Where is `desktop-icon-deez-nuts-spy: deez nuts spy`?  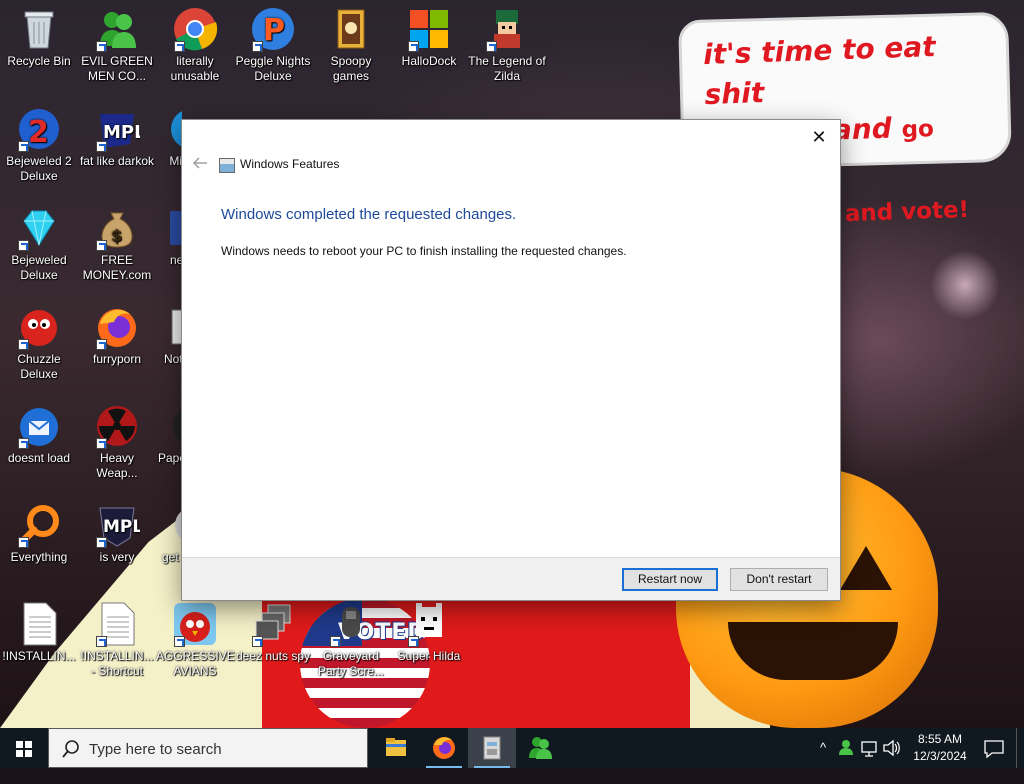 desktop-icon-deez-nuts-spy: deez nuts spy is located at coordinates (273, 632).